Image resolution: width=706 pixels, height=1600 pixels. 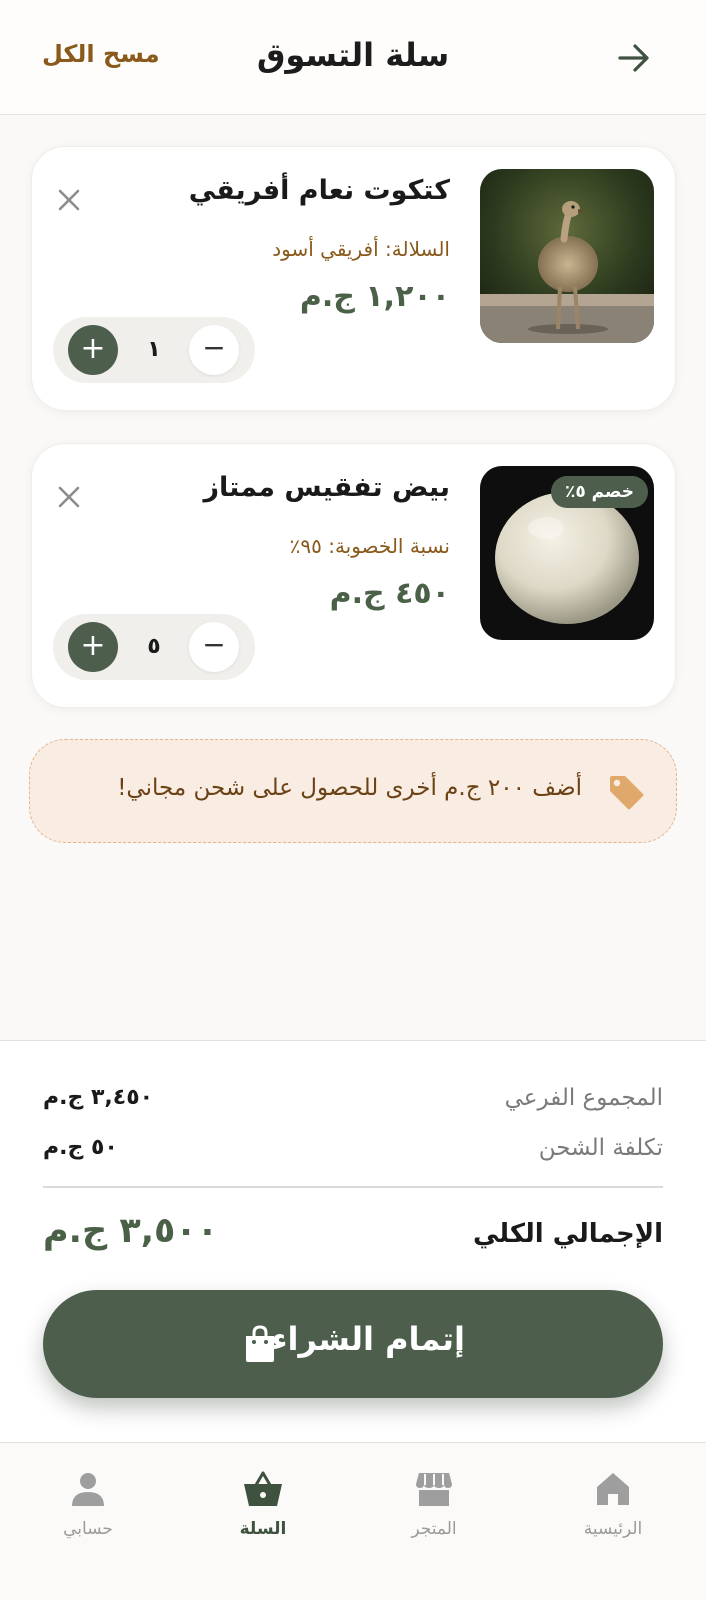 I want to click on quantity-stepper: + ٥ −, so click(x=154, y=647).